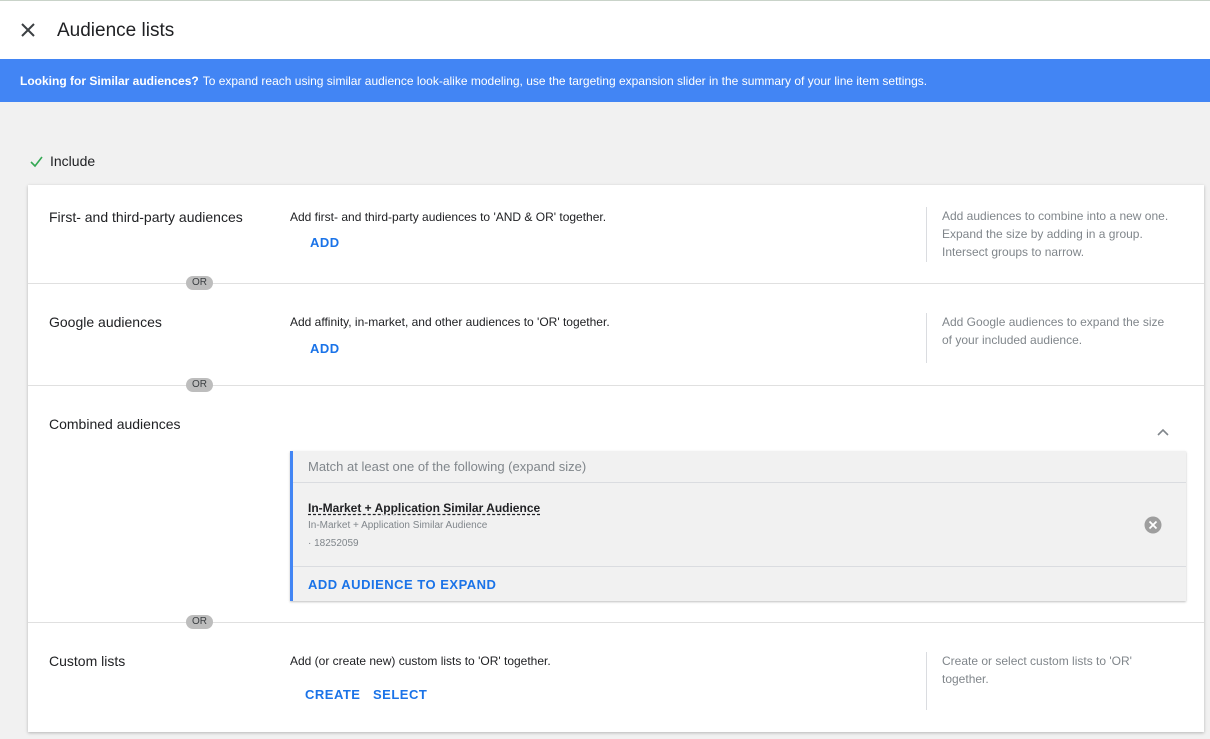 Image resolution: width=1210 pixels, height=739 pixels. Describe the element at coordinates (109, 80) in the screenshot. I see `banner-bold-text: Looking for Similar audiences?` at that location.